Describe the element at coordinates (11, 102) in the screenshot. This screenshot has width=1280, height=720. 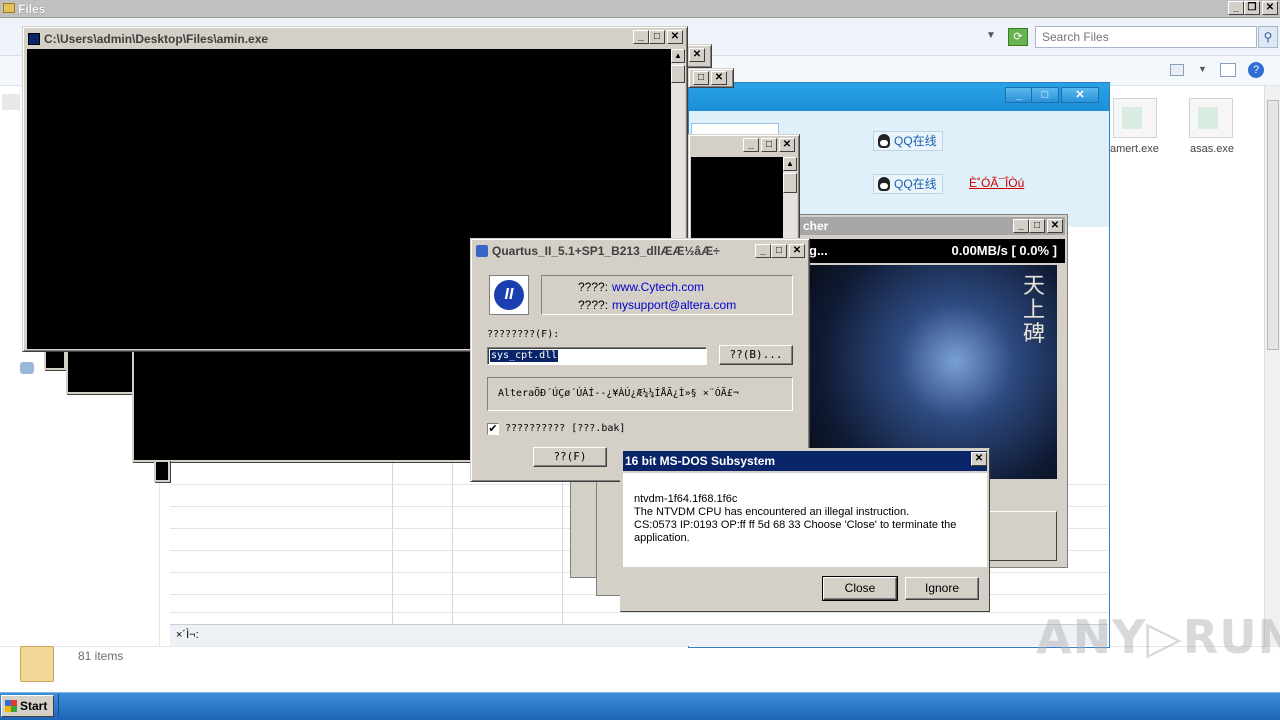
I see `nav-item` at that location.